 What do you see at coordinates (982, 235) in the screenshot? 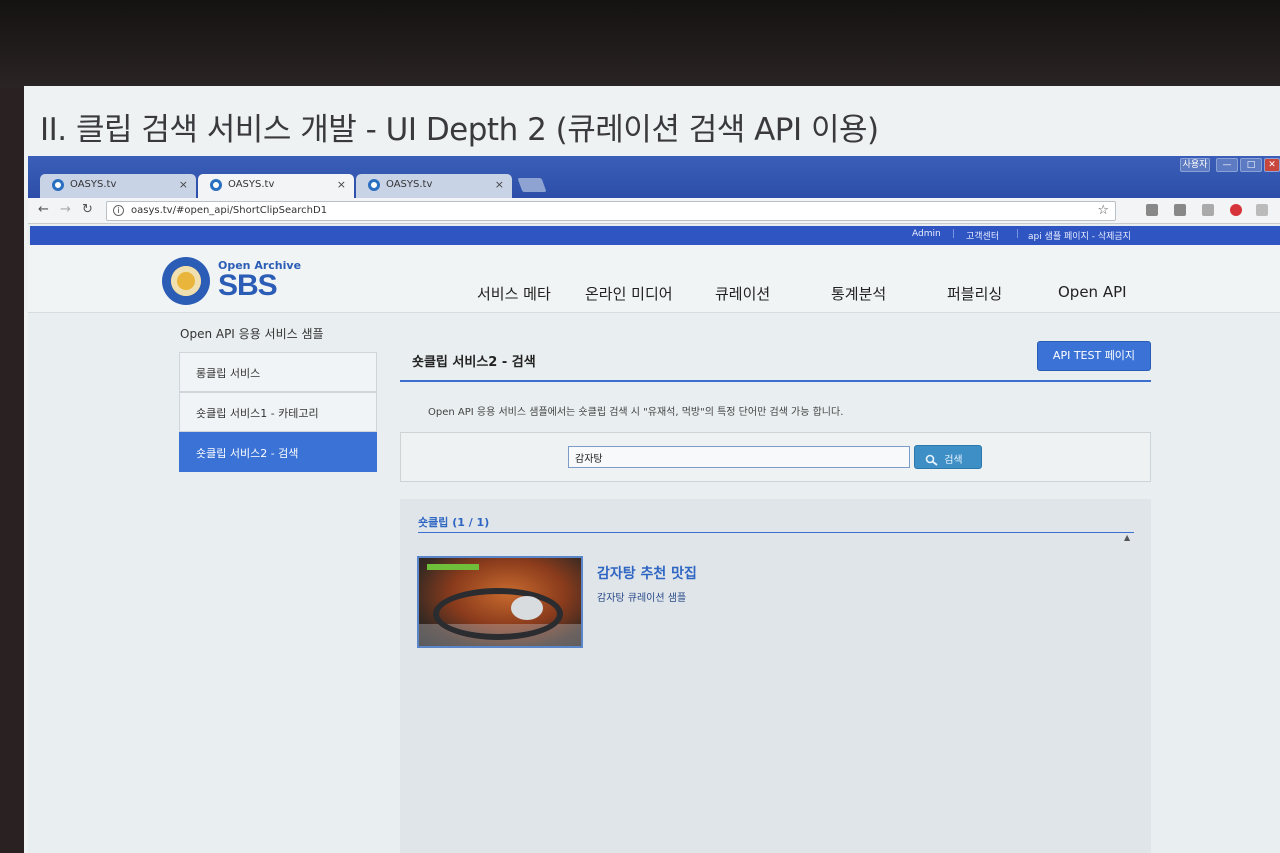
I see `customer-center-link: 고객센터` at bounding box center [982, 235].